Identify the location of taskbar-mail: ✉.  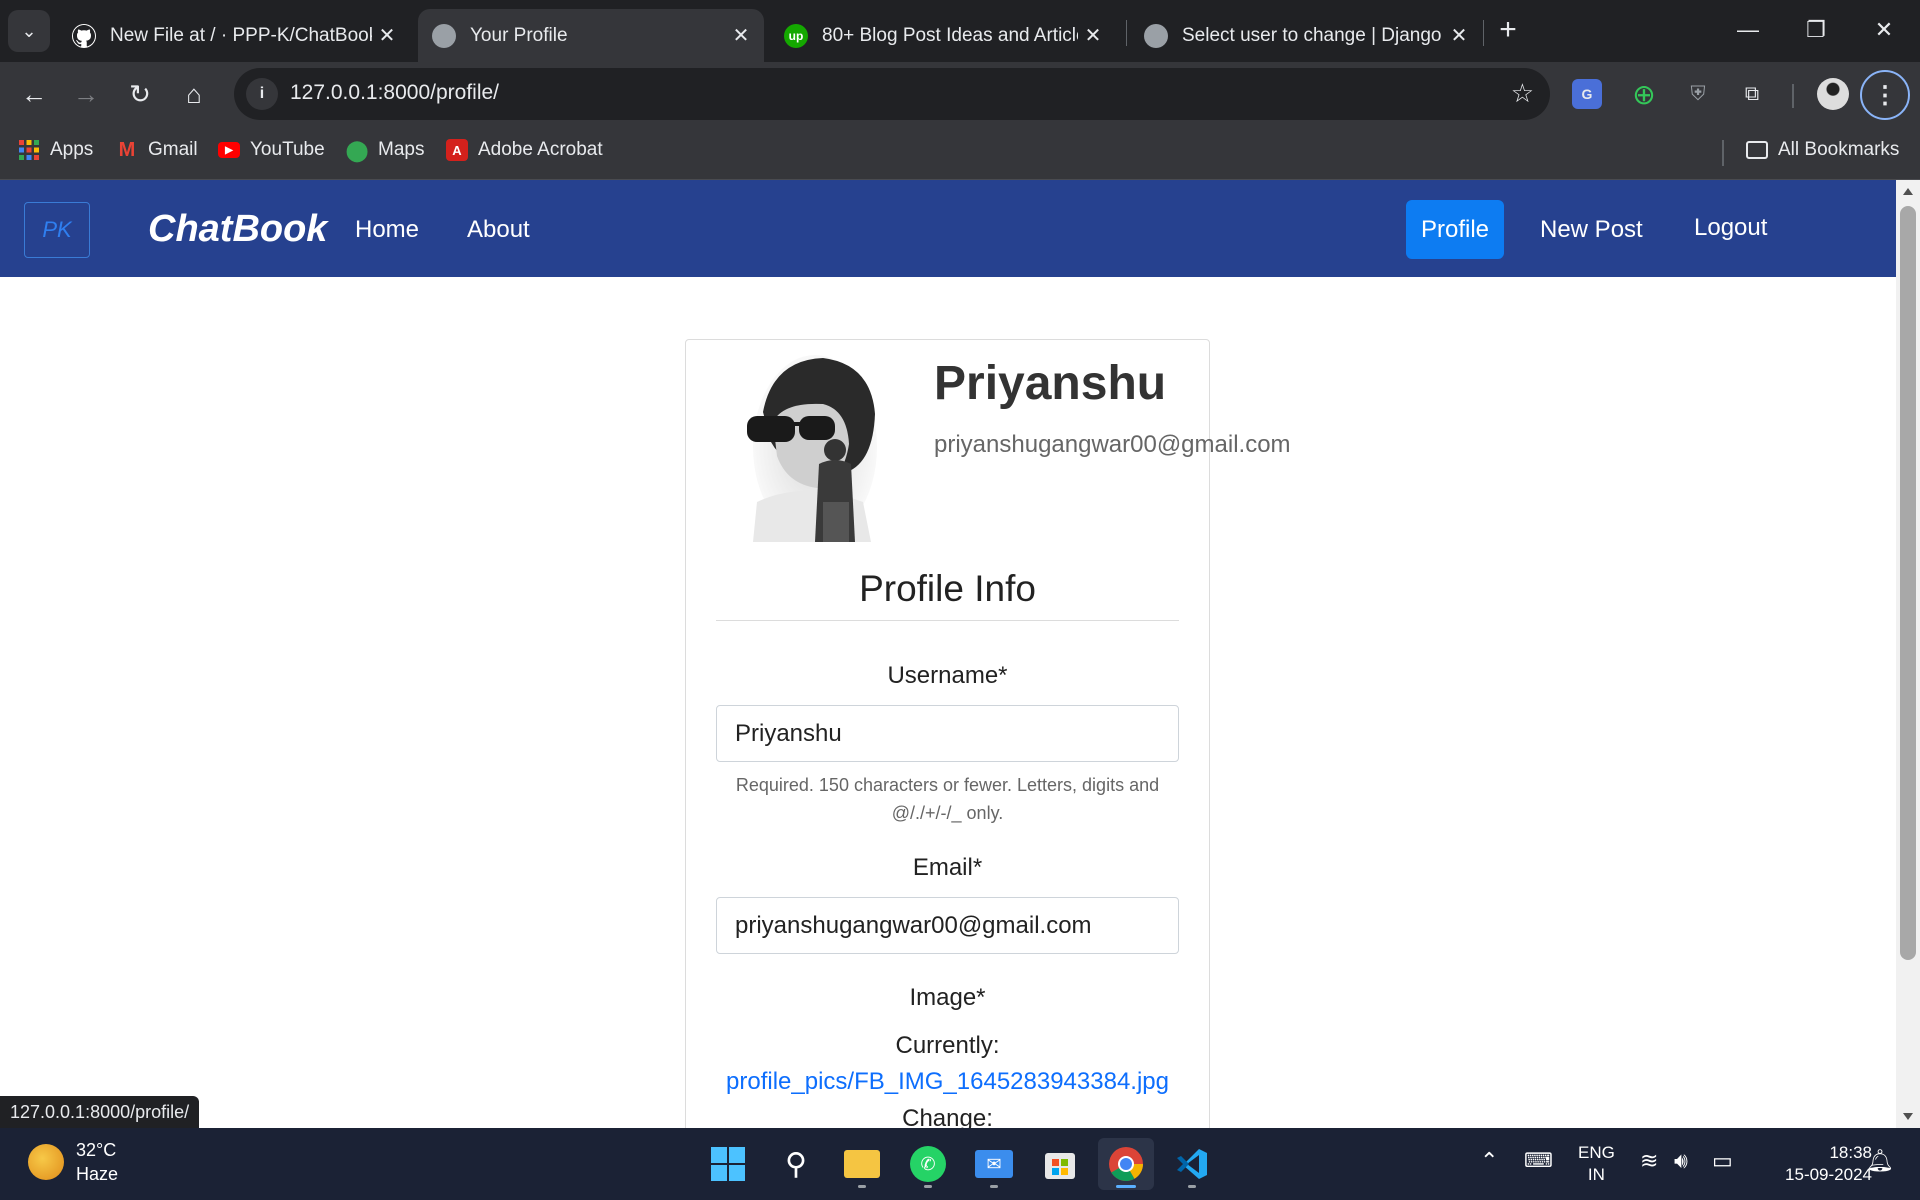
(994, 1164).